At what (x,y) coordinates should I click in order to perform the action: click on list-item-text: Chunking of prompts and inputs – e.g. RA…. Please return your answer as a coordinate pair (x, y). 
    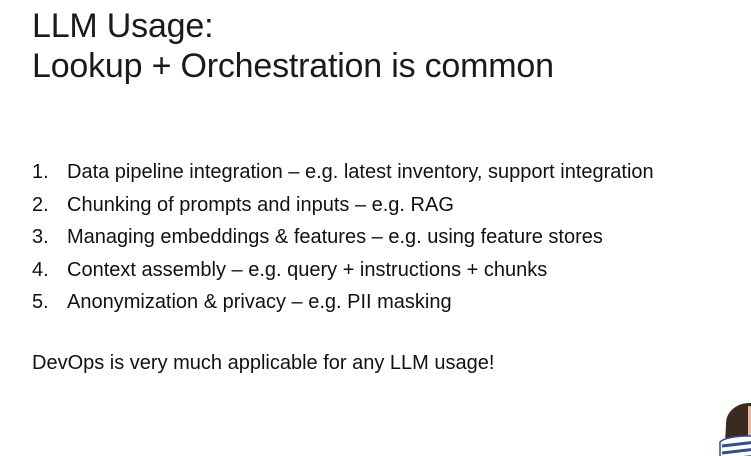
    Looking at the image, I should click on (260, 204).